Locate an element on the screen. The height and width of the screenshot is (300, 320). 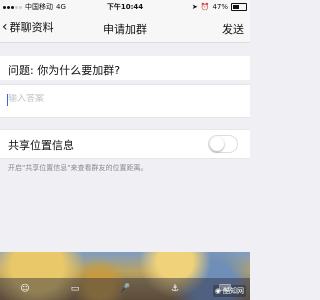
share-location-toggle is located at coordinates (223, 144).